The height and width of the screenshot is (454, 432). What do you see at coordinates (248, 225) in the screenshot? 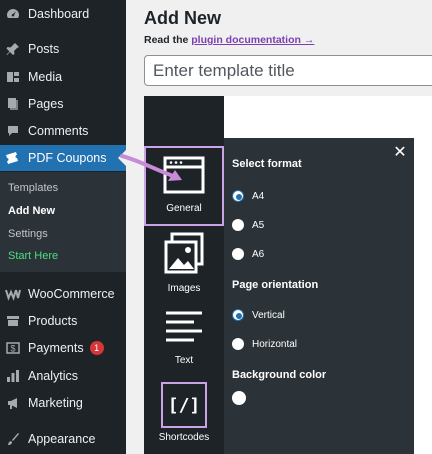
I see `format-option-a5: A5` at bounding box center [248, 225].